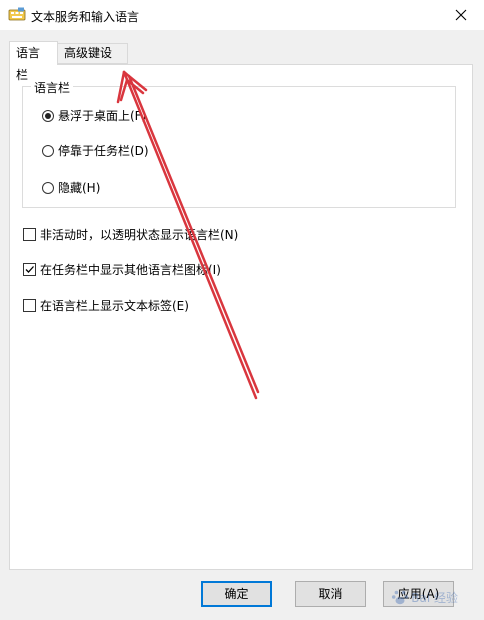  I want to click on paw-logo-icon, so click(400, 597).